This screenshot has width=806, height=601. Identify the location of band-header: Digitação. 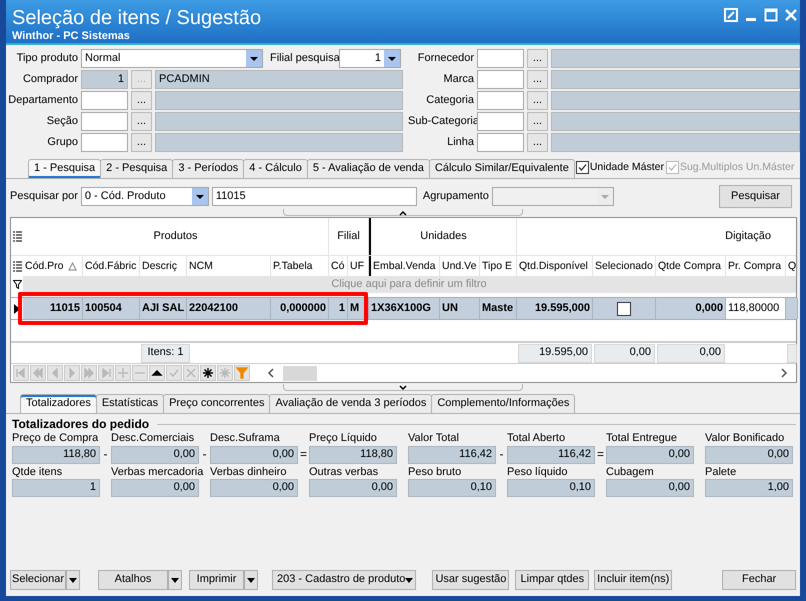
(748, 237).